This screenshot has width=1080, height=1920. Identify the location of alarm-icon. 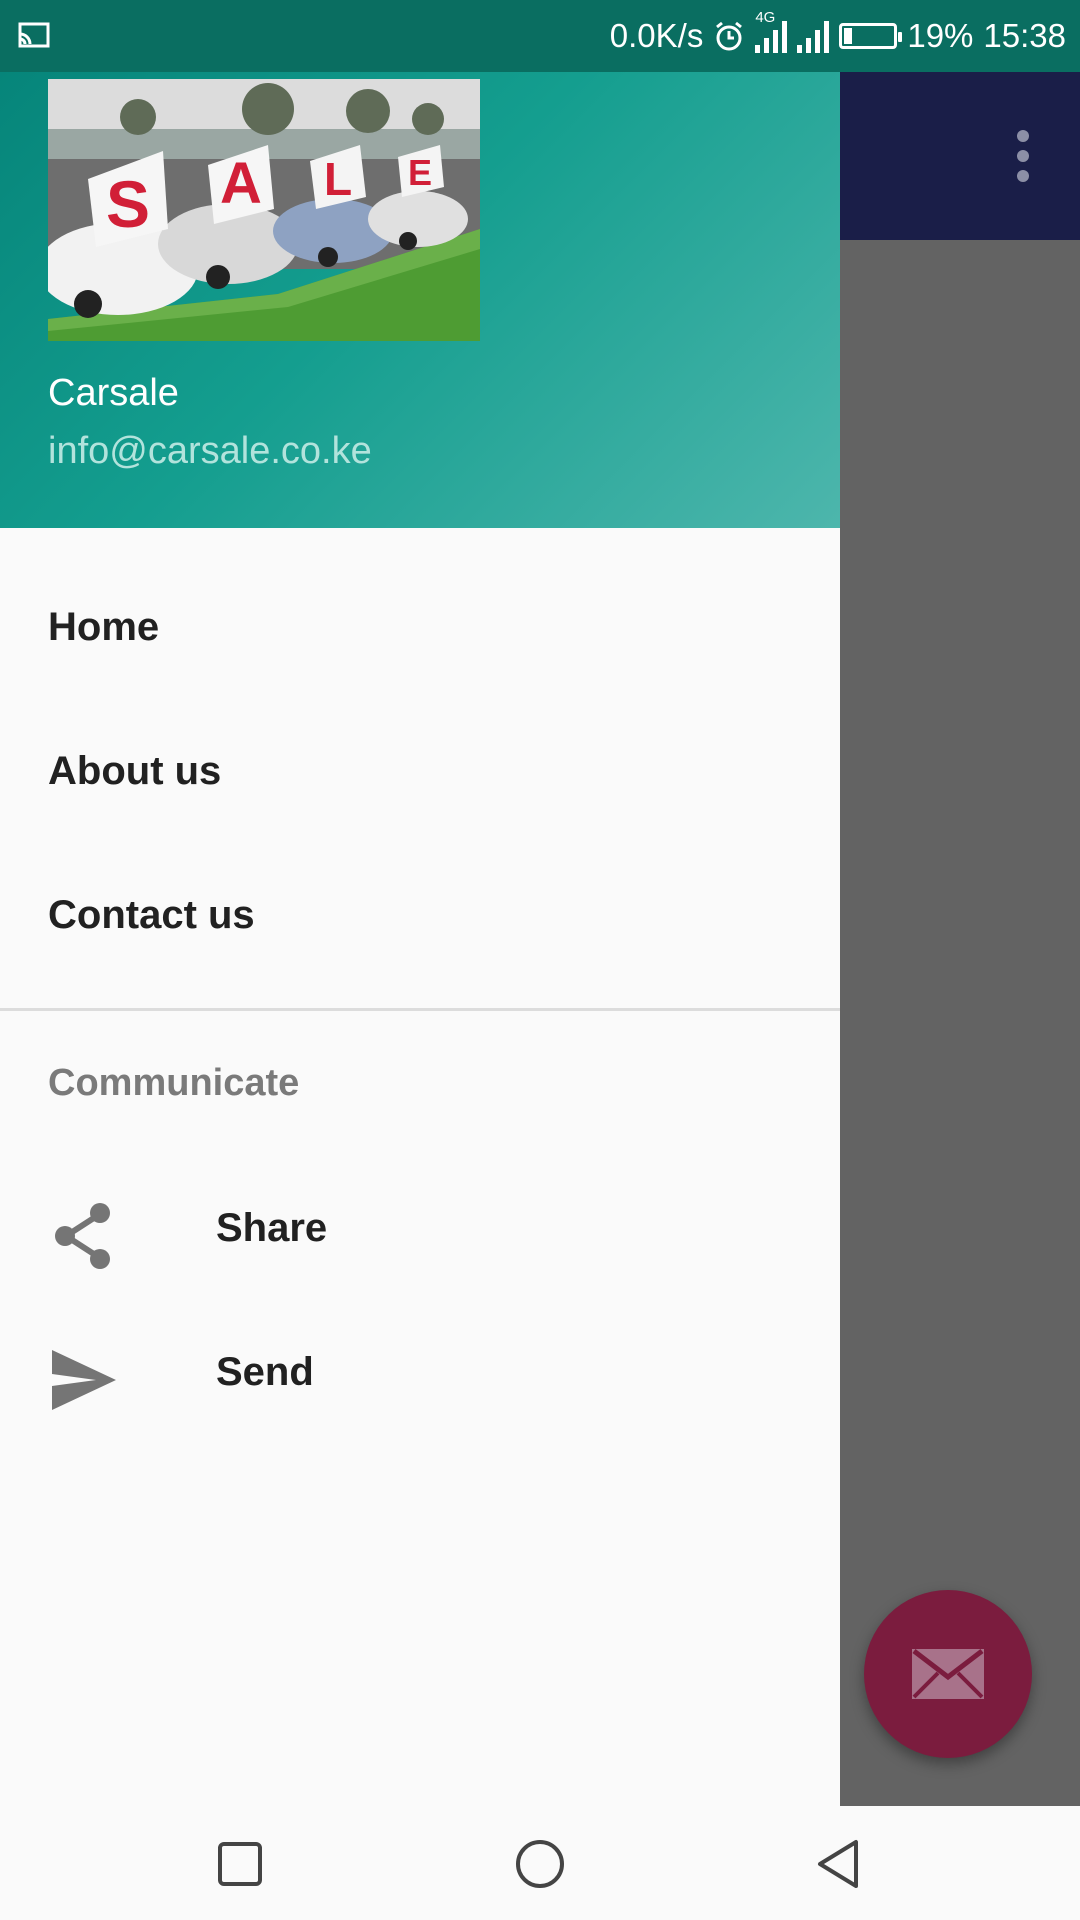
(729, 36).